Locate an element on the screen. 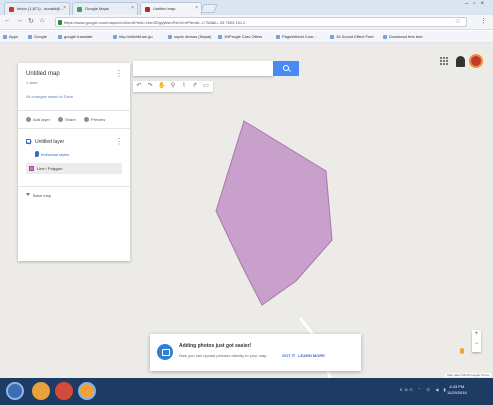 This screenshot has width=493, height=405. avatar is located at coordinates (476, 61).